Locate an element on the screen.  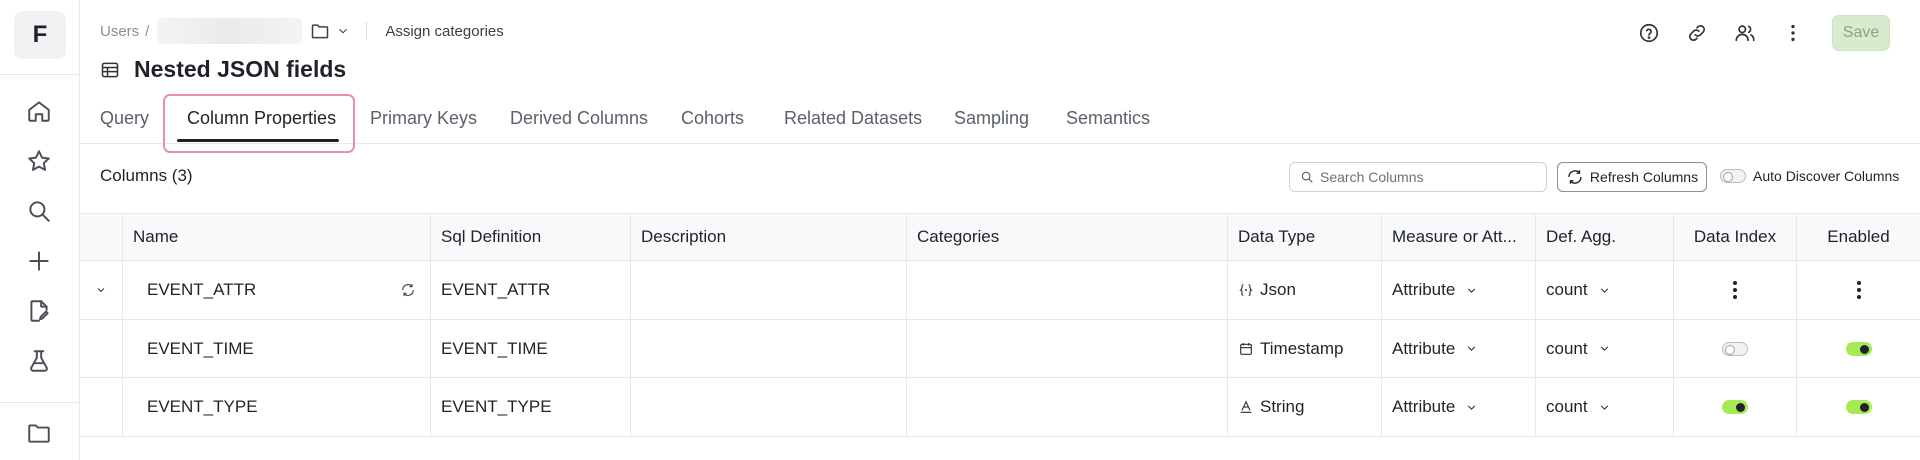
data-index-menu is located at coordinates (1735, 290).